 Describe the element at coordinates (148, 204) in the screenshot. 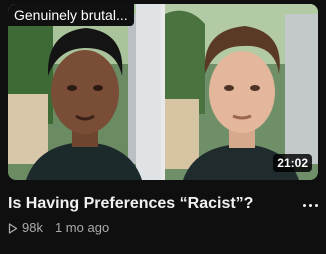

I see `video-title: Is Having Preferences “Racist”?` at that location.